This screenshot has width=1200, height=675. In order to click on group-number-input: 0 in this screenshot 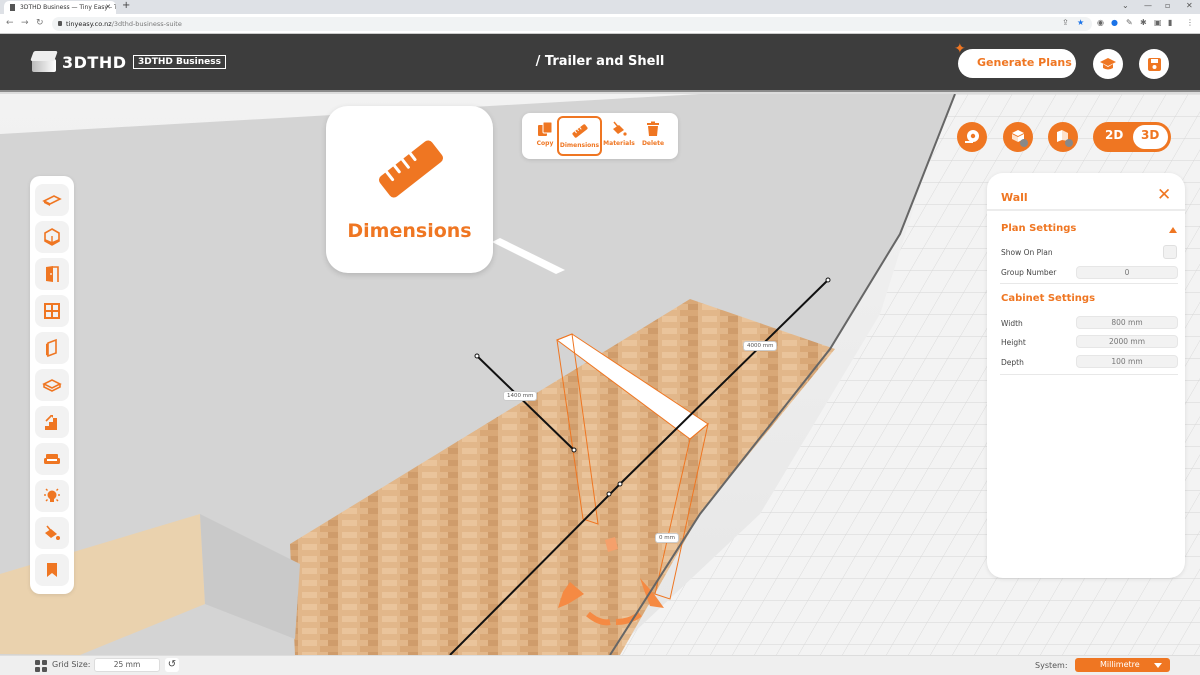, I will do `click(1127, 272)`.